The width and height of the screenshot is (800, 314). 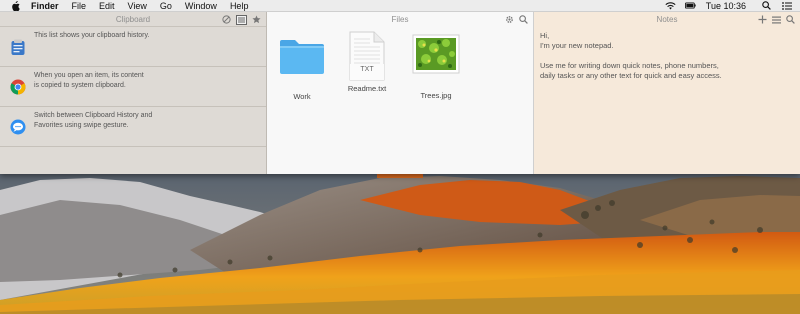 What do you see at coordinates (367, 69) in the screenshot?
I see `txt-badge: TXT` at bounding box center [367, 69].